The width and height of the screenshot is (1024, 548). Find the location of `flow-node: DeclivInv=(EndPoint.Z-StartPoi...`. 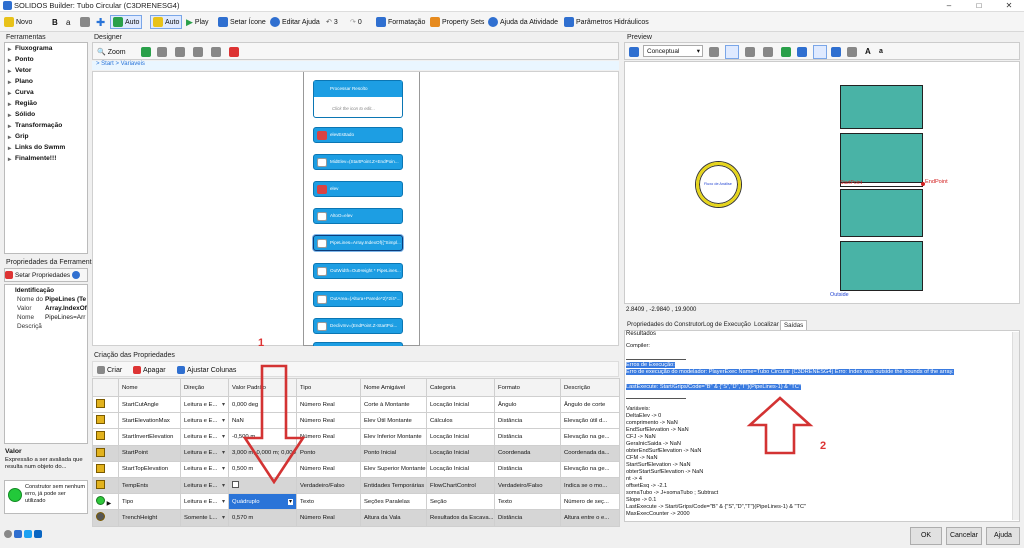

flow-node: DeclivInv=(EndPoint.Z-StartPoi... is located at coordinates (358, 326).